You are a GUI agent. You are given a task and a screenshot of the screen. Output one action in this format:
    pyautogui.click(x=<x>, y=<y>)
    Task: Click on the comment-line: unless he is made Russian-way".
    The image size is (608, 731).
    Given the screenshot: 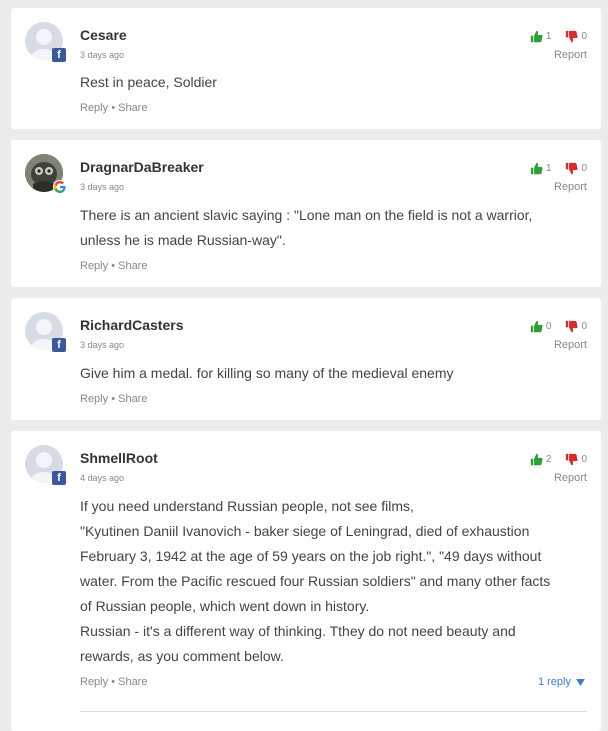 What is the action you would take?
    pyautogui.click(x=183, y=240)
    